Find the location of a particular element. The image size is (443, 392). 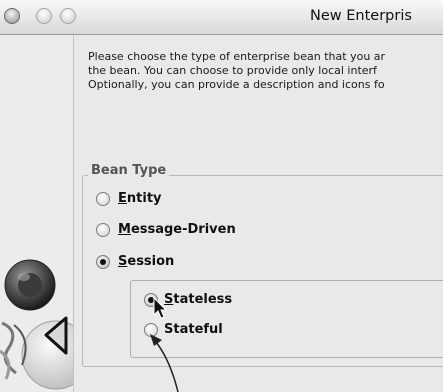

bean-artwork-icon is located at coordinates (36, 324).